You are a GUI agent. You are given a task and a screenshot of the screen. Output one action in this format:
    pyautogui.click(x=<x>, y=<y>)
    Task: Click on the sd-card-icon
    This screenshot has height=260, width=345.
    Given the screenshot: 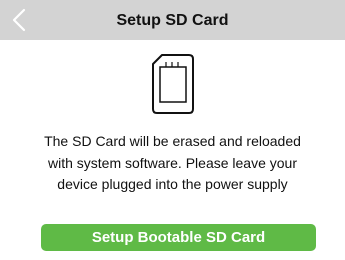 What is the action you would take?
    pyautogui.click(x=173, y=84)
    